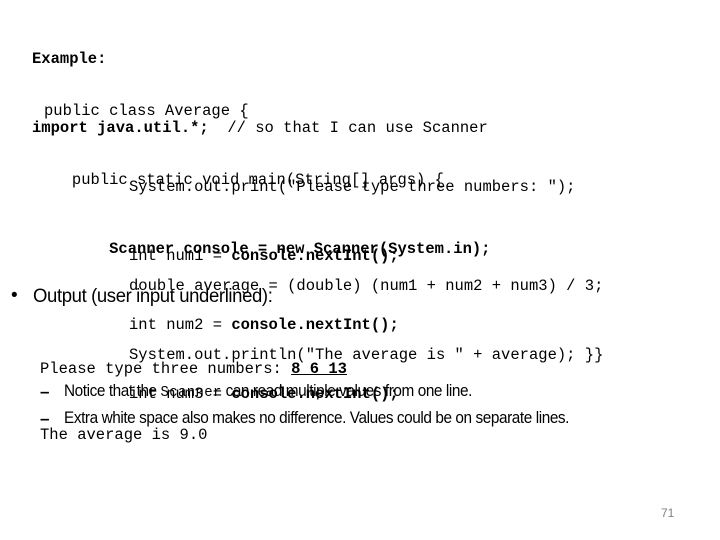 This screenshot has height=540, width=720. Describe the element at coordinates (146, 111) in the screenshot. I see `code-line-class-decl: public class Average {` at that location.